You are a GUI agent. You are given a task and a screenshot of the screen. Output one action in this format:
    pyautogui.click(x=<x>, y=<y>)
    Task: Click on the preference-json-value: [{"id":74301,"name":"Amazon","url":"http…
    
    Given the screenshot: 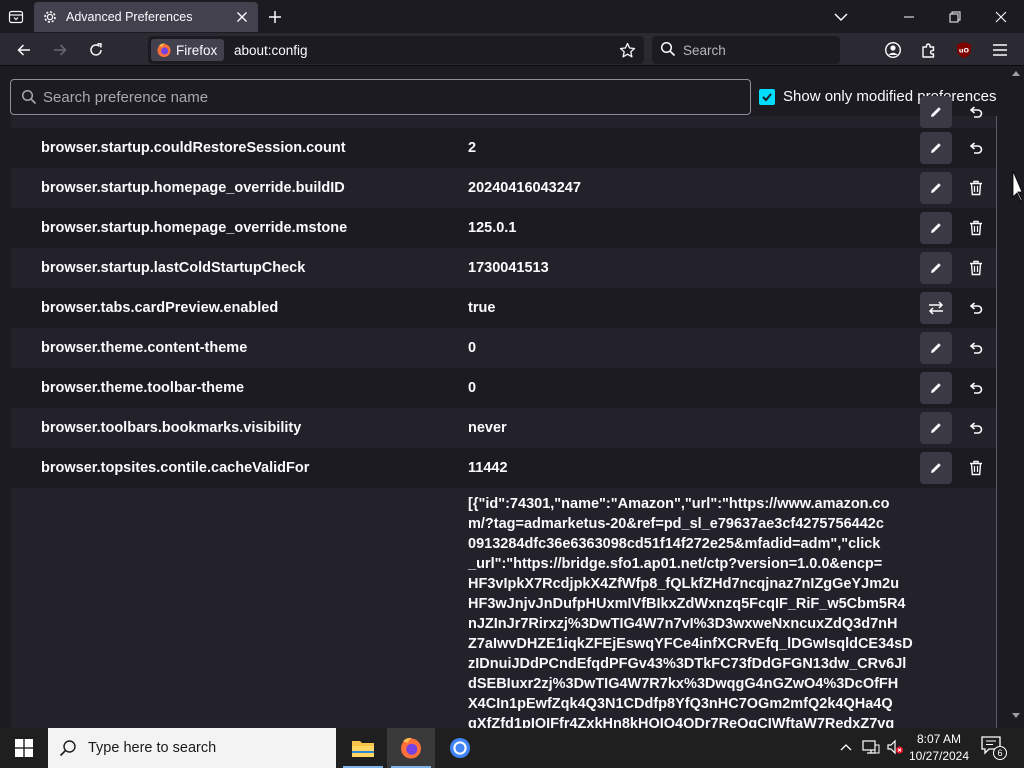 What is the action you would take?
    pyautogui.click(x=692, y=611)
    